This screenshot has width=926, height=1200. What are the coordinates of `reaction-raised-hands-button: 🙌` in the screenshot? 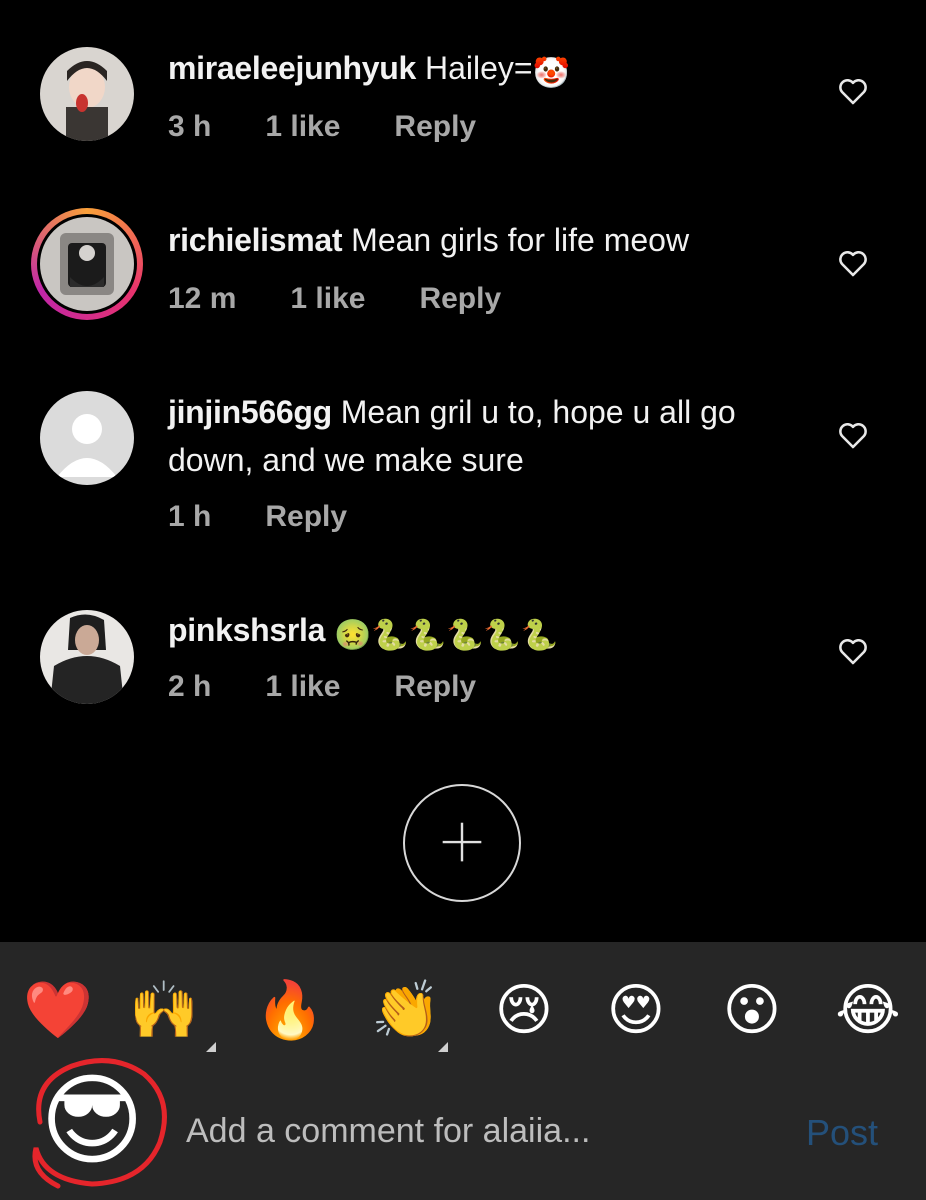 It's located at (164, 1010).